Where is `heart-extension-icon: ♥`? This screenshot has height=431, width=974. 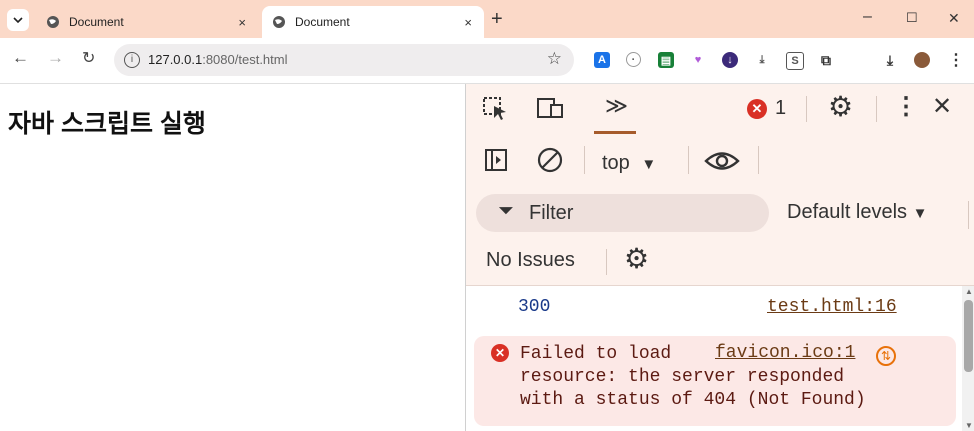 heart-extension-icon: ♥ is located at coordinates (698, 60).